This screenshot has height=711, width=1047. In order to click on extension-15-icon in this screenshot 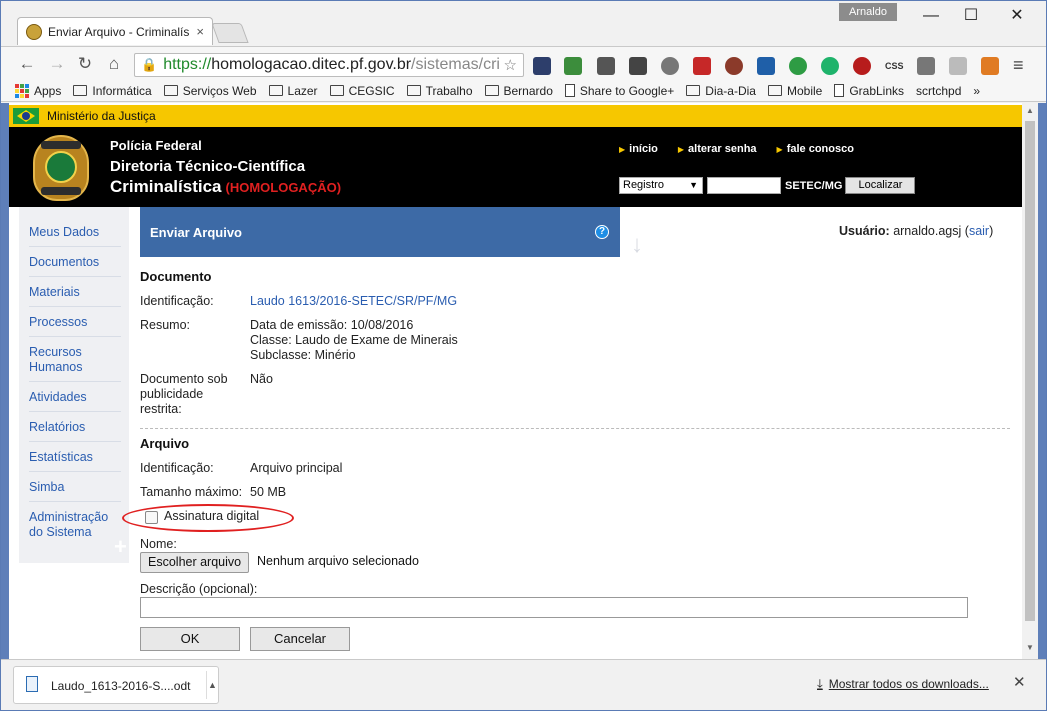, I will do `click(990, 66)`.